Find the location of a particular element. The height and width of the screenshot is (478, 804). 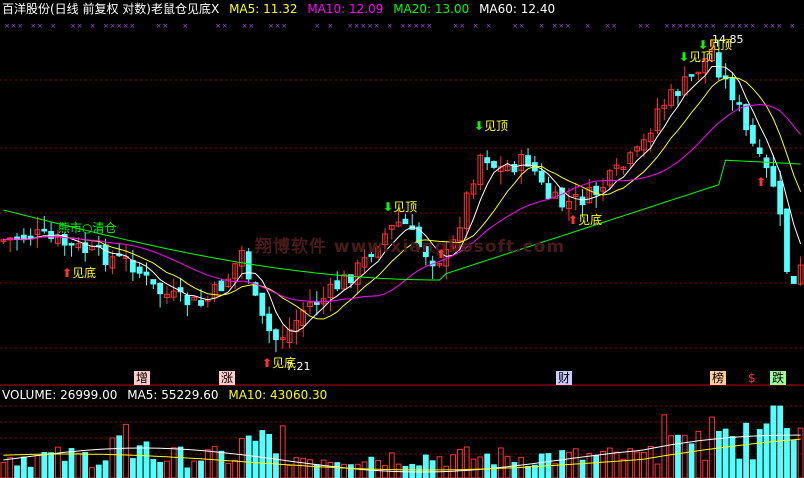

event-marker-增: 增 is located at coordinates (142, 378).